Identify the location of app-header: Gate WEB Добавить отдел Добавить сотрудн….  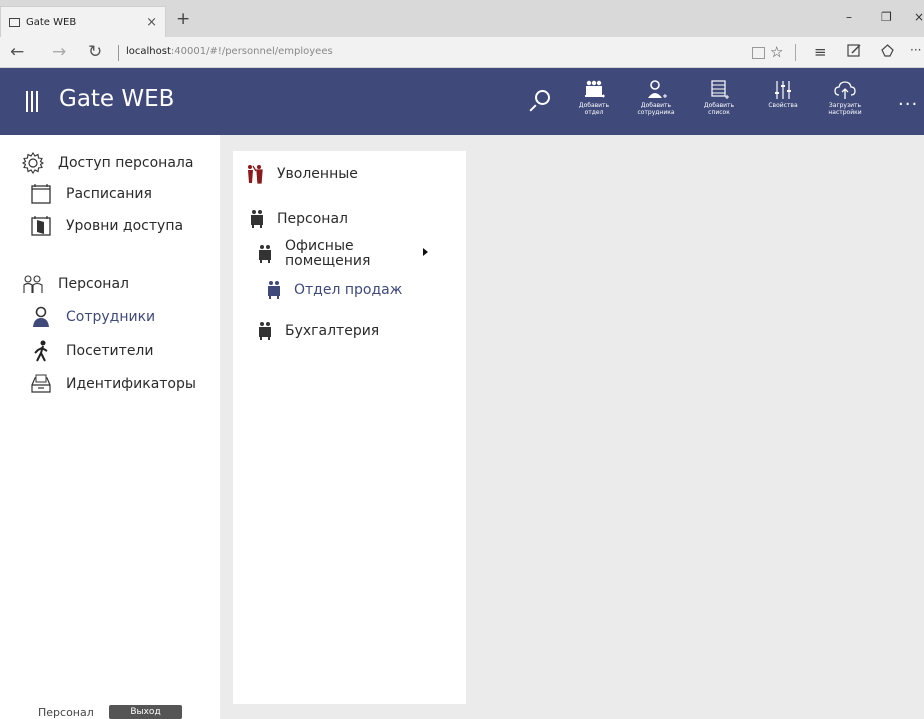
(462, 101).